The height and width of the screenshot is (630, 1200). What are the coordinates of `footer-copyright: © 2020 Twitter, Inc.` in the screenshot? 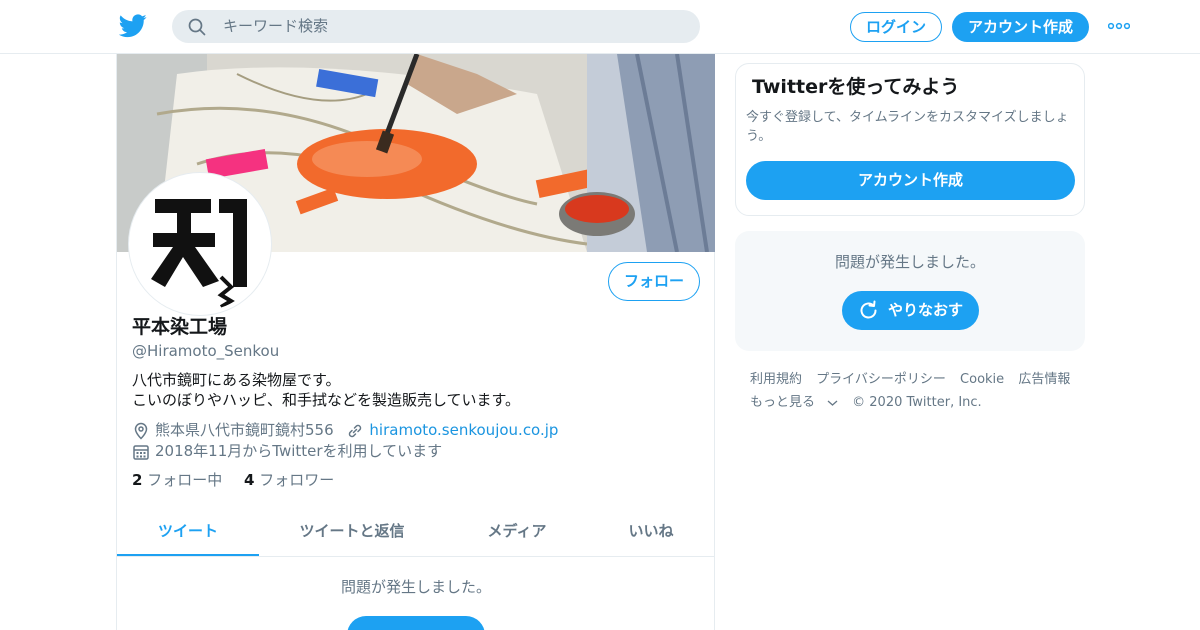 It's located at (917, 402).